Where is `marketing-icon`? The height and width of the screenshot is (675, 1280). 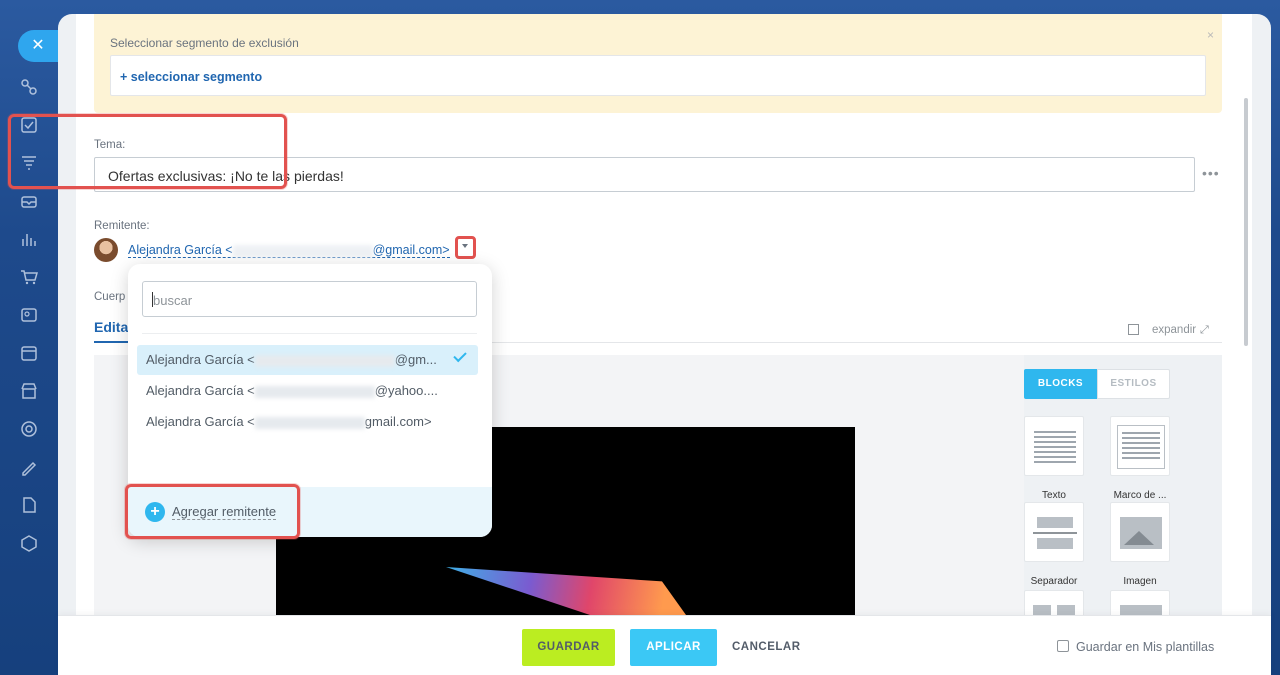 marketing-icon is located at coordinates (29, 429).